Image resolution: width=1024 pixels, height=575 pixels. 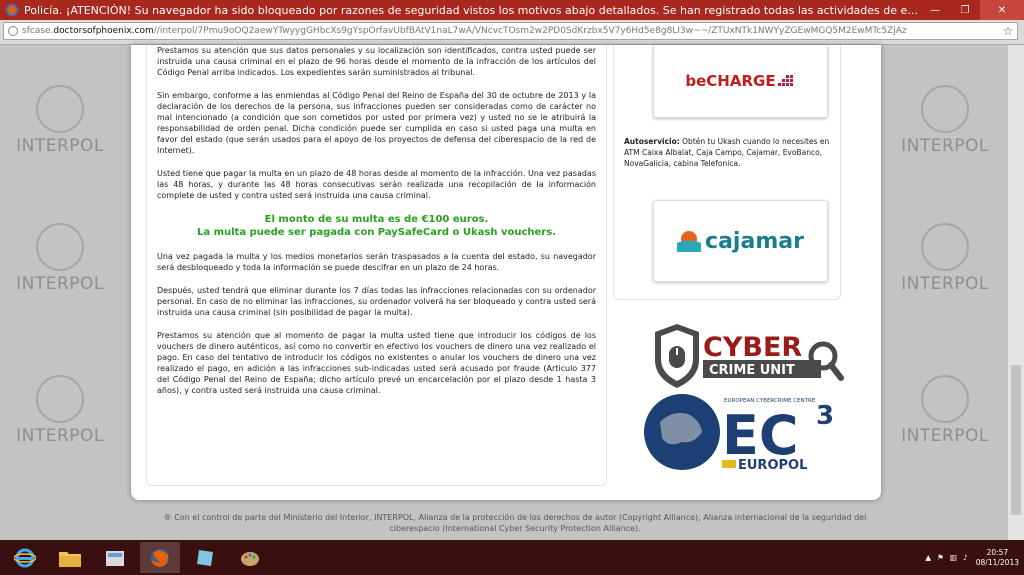 I want to click on taskbar-internet-explorer, so click(x=25, y=557).